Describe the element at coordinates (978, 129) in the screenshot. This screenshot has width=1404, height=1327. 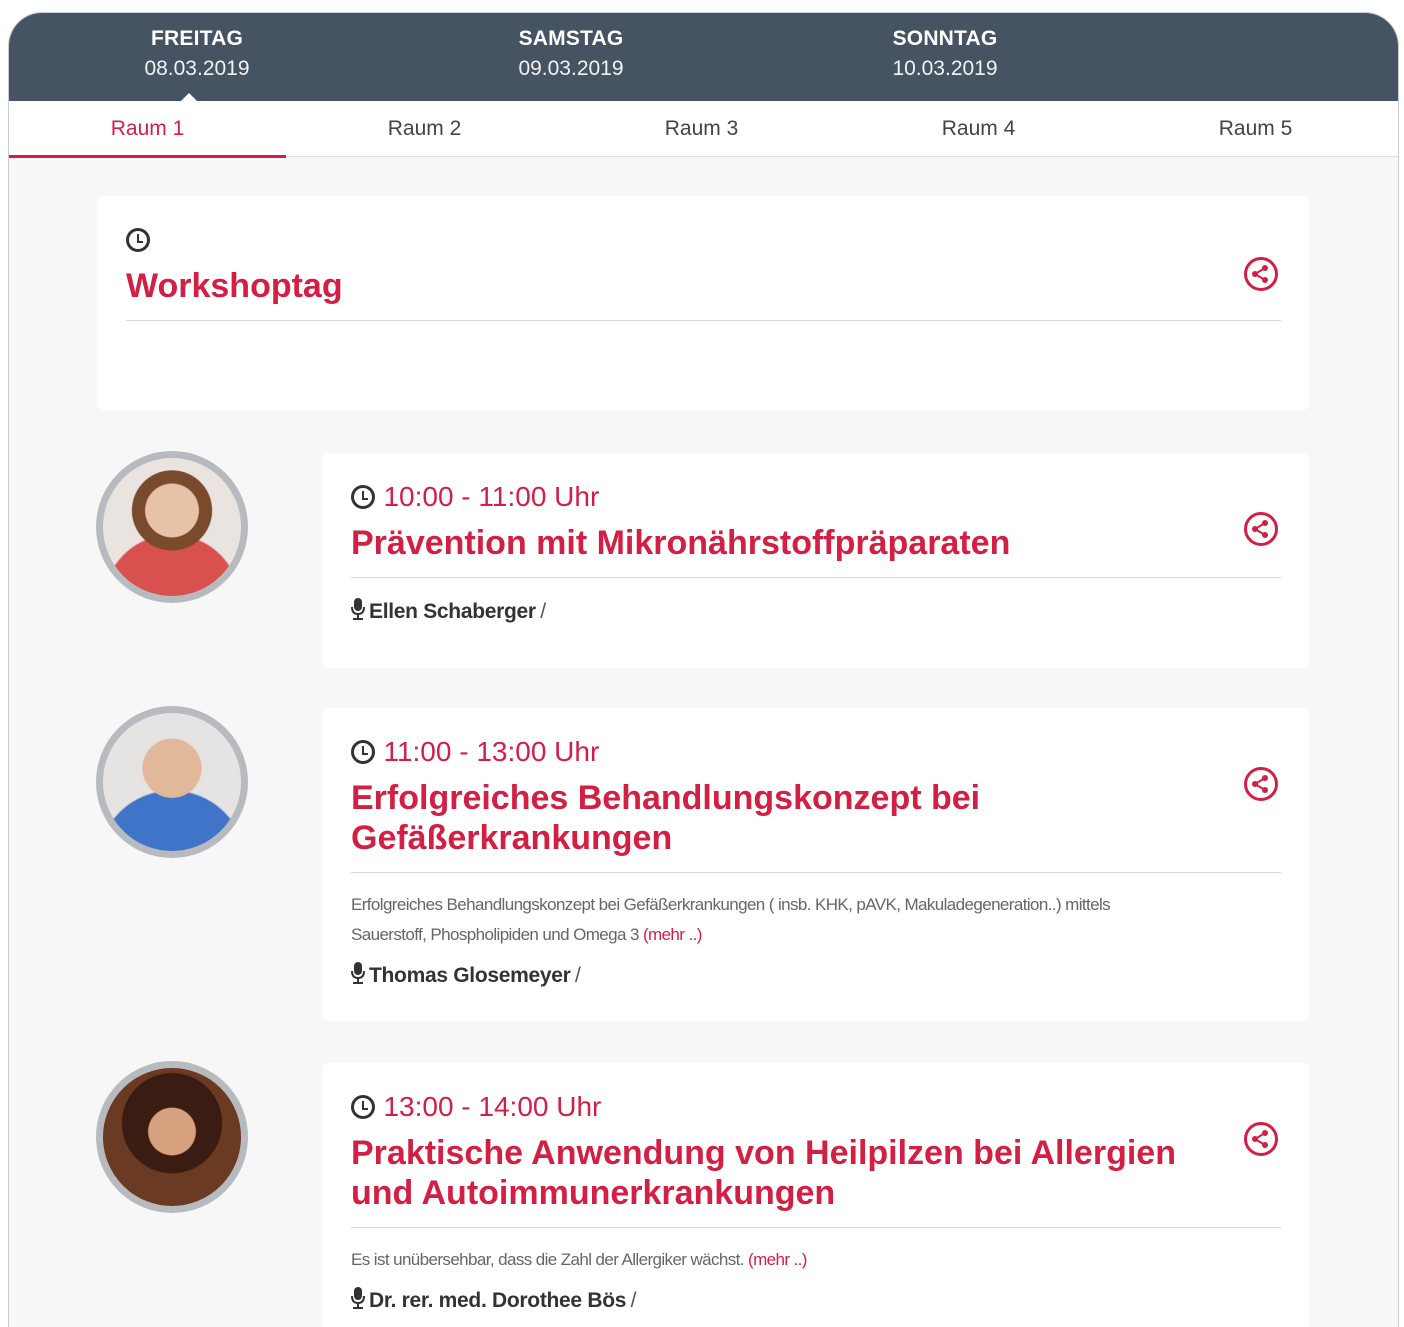
I see `tab-room-4: Raum 4` at that location.